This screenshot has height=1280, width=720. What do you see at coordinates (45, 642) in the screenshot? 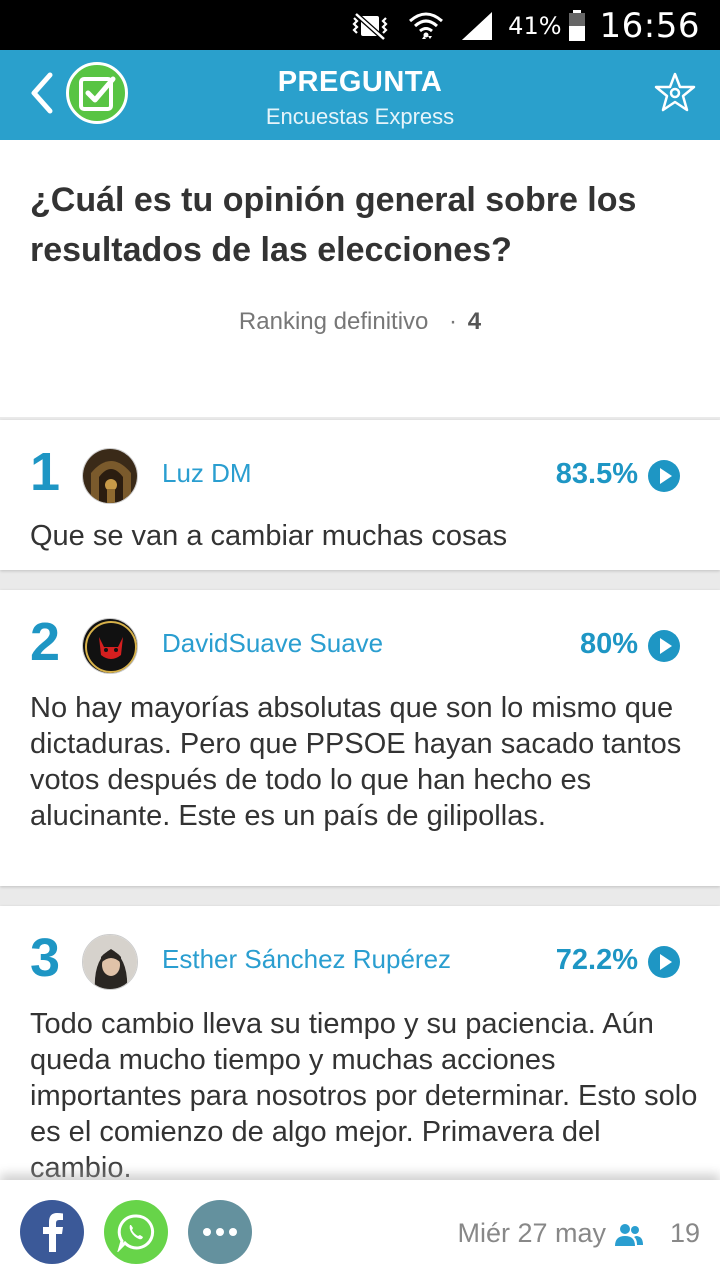
I see `rank-number: 2` at bounding box center [45, 642].